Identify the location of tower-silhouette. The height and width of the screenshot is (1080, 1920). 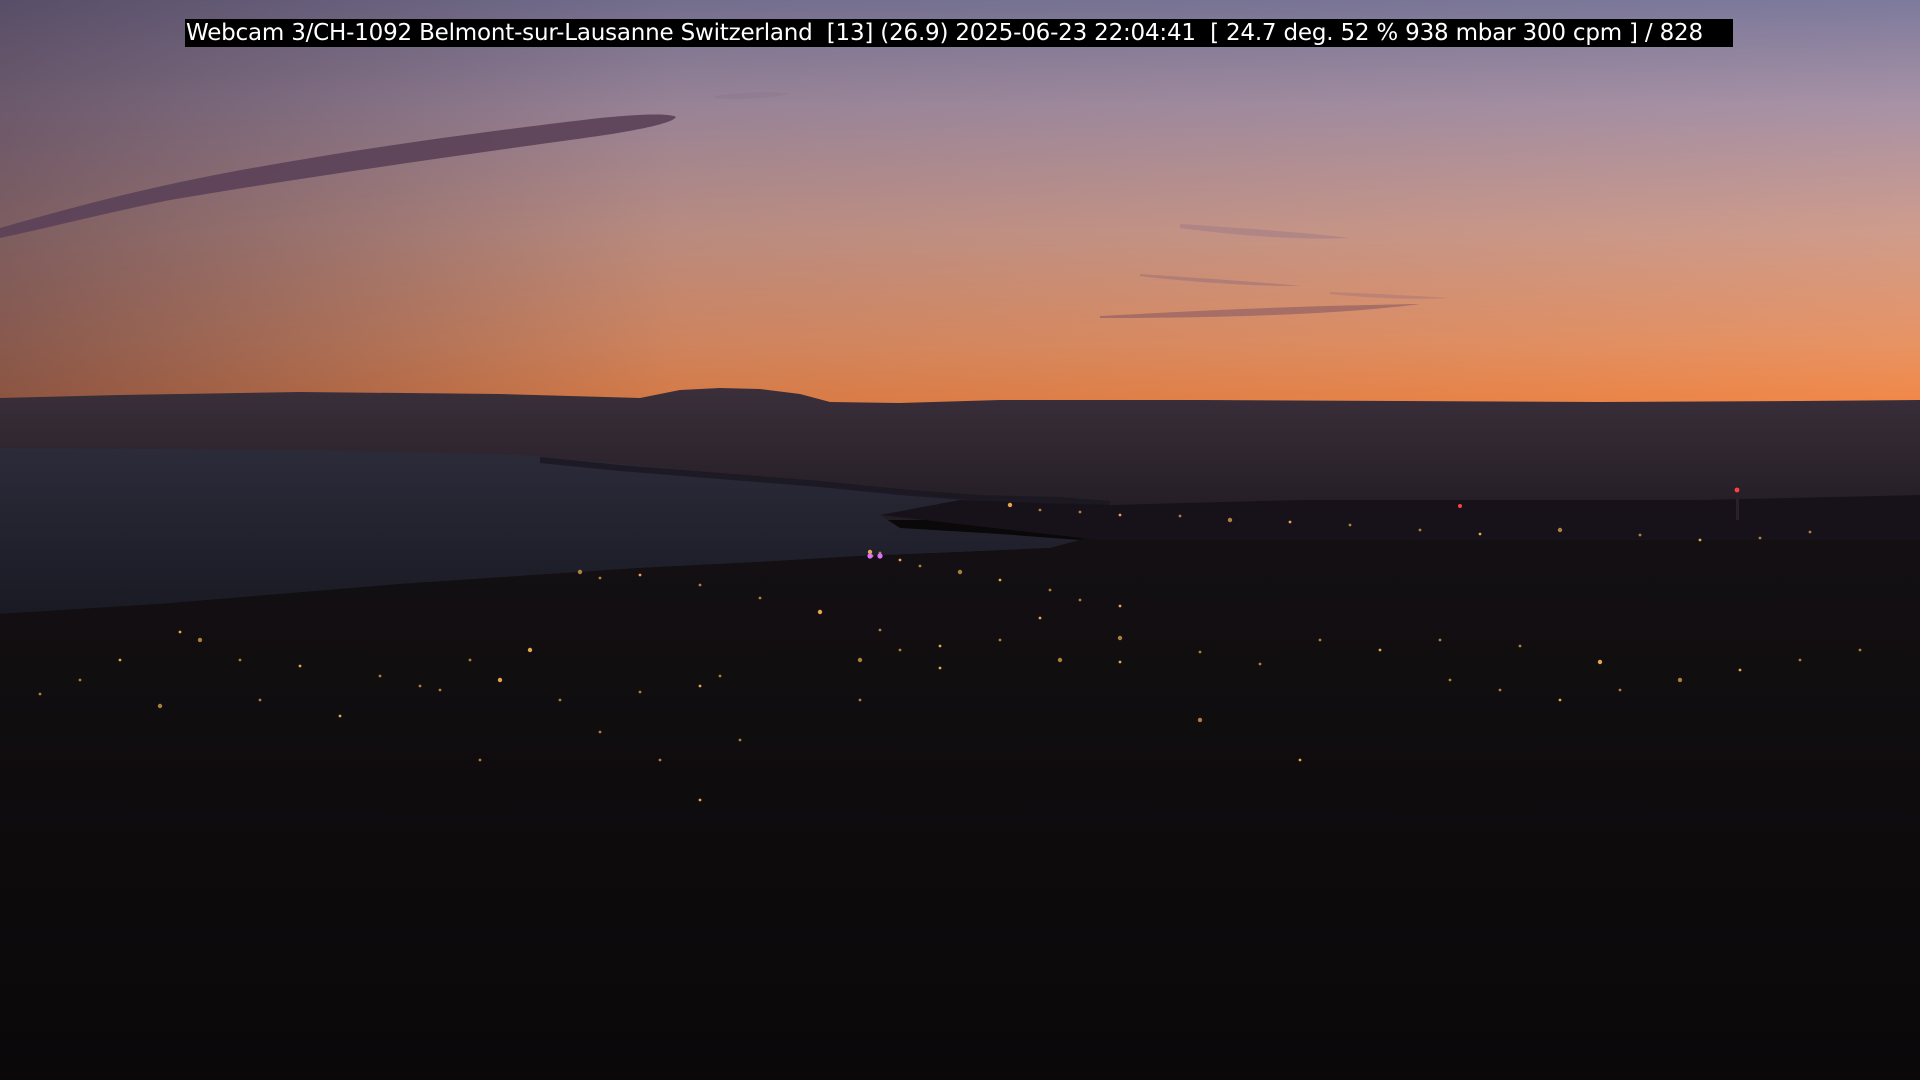
(1737, 505).